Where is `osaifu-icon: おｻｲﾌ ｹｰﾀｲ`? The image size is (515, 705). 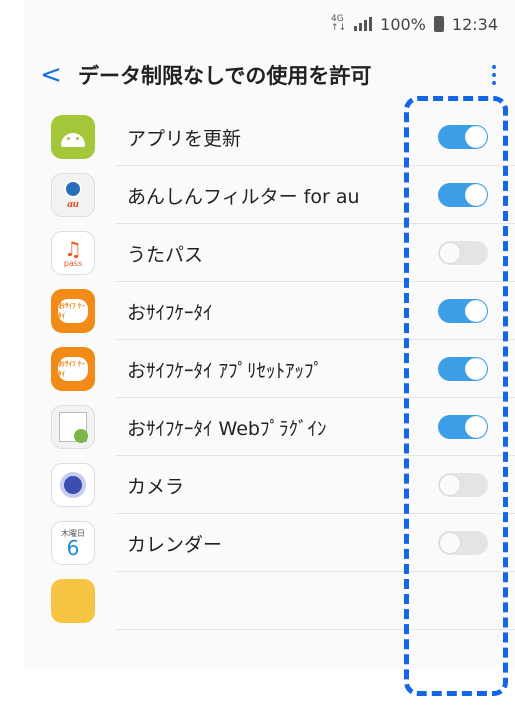
osaifu-icon: おｻｲﾌ ｹｰﾀｲ is located at coordinates (73, 311).